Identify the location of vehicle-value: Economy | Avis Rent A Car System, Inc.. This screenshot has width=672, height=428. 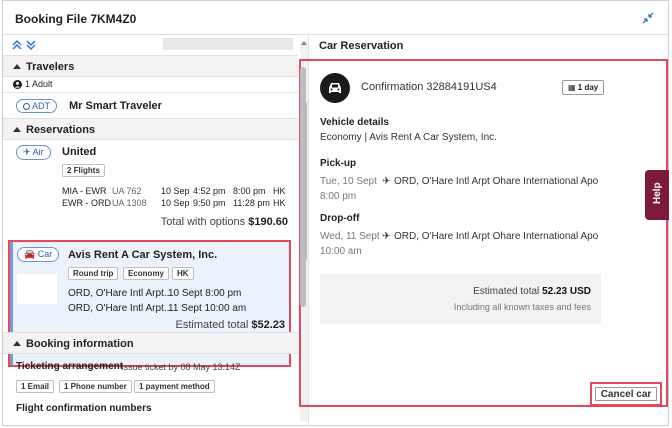
(408, 137).